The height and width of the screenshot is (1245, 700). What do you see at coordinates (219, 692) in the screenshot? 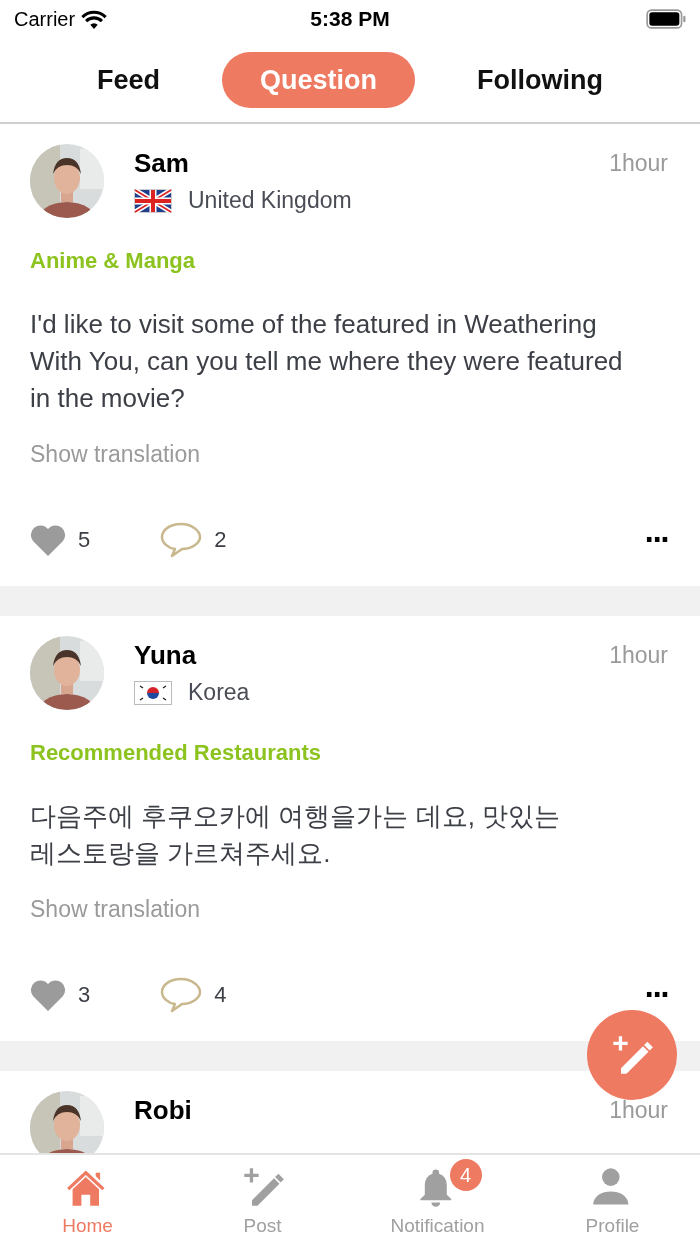
I see `country-name: Korea` at bounding box center [219, 692].